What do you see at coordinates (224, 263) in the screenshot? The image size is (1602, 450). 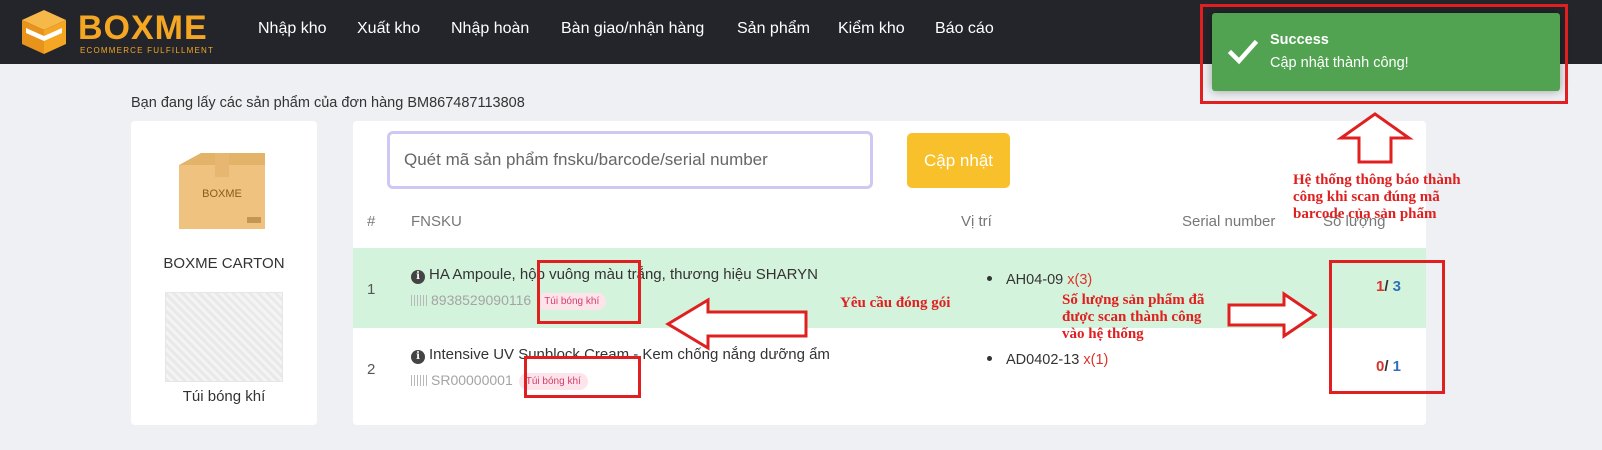 I see `carton-name: BOXME CARTON` at bounding box center [224, 263].